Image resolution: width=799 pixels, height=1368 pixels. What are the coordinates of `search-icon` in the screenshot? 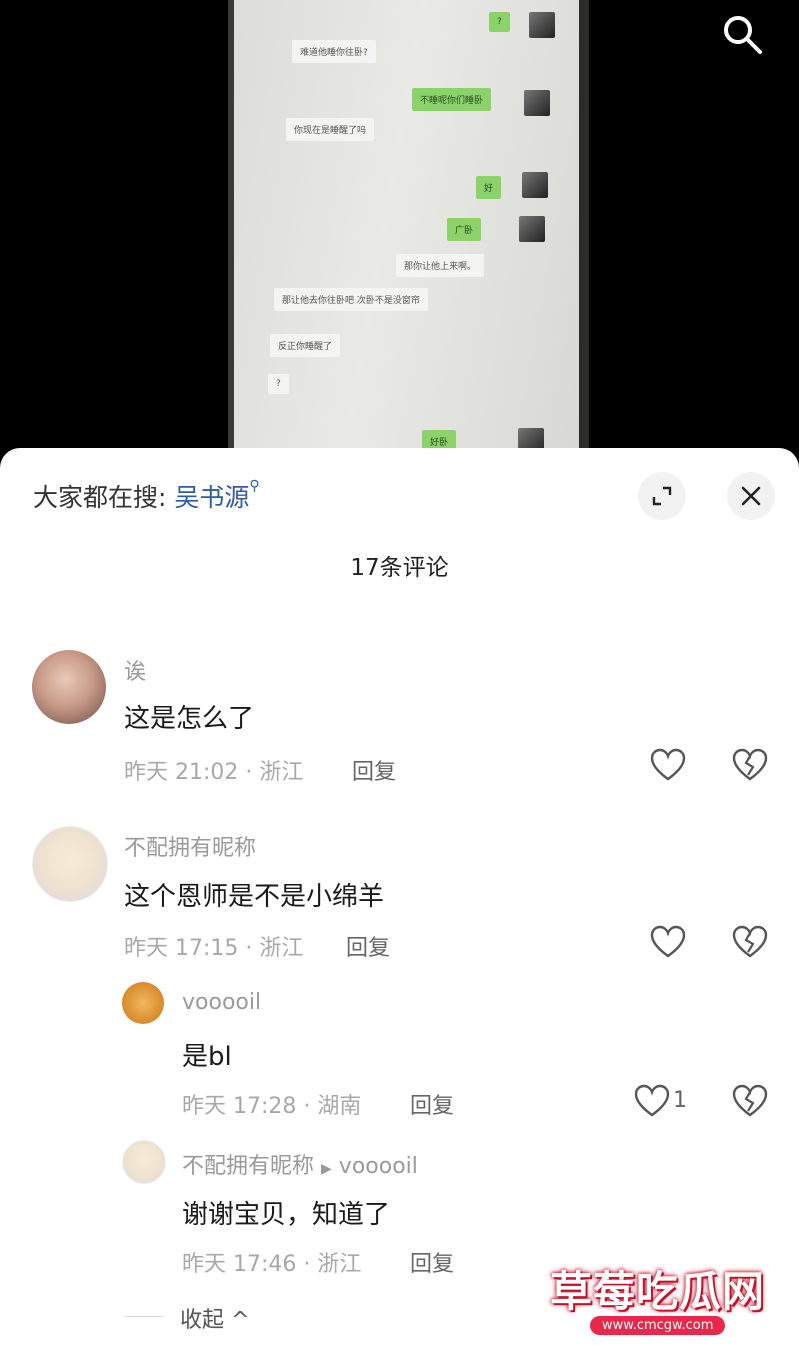 It's located at (743, 35).